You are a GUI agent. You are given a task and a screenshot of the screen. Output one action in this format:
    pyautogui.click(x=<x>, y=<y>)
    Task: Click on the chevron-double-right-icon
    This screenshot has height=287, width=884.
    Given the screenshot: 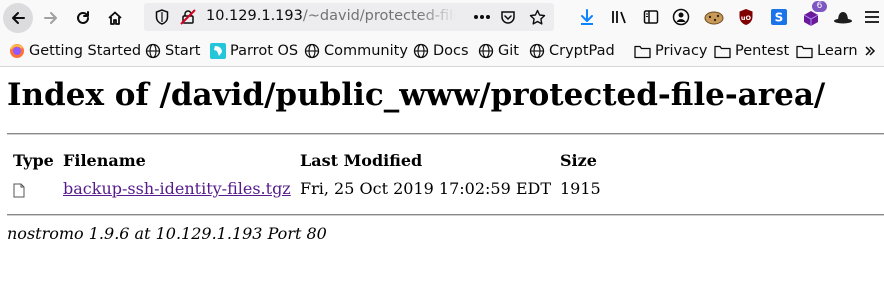 What is the action you would take?
    pyautogui.click(x=870, y=51)
    